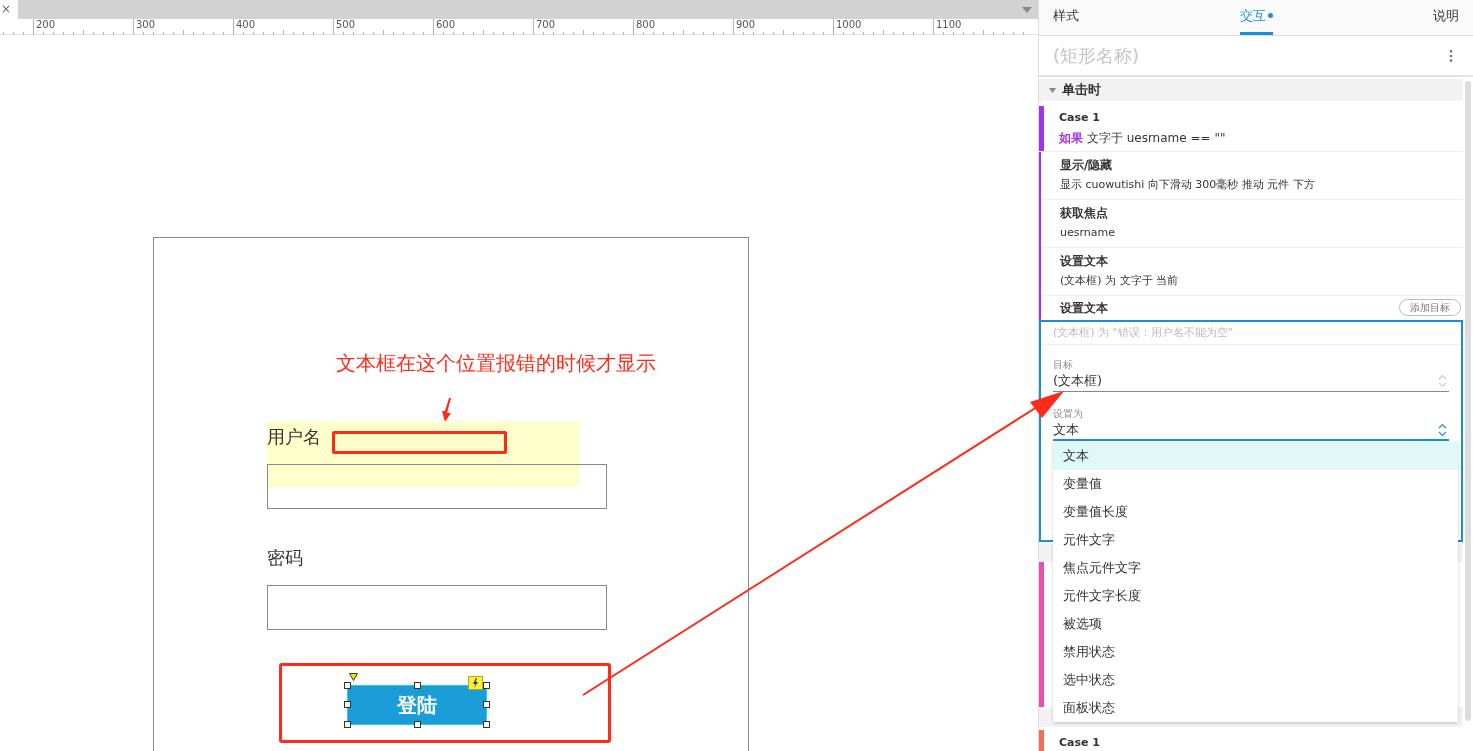 This screenshot has height=751, width=1473. What do you see at coordinates (1068, 413) in the screenshot?
I see `field-label: 设置为` at bounding box center [1068, 413].